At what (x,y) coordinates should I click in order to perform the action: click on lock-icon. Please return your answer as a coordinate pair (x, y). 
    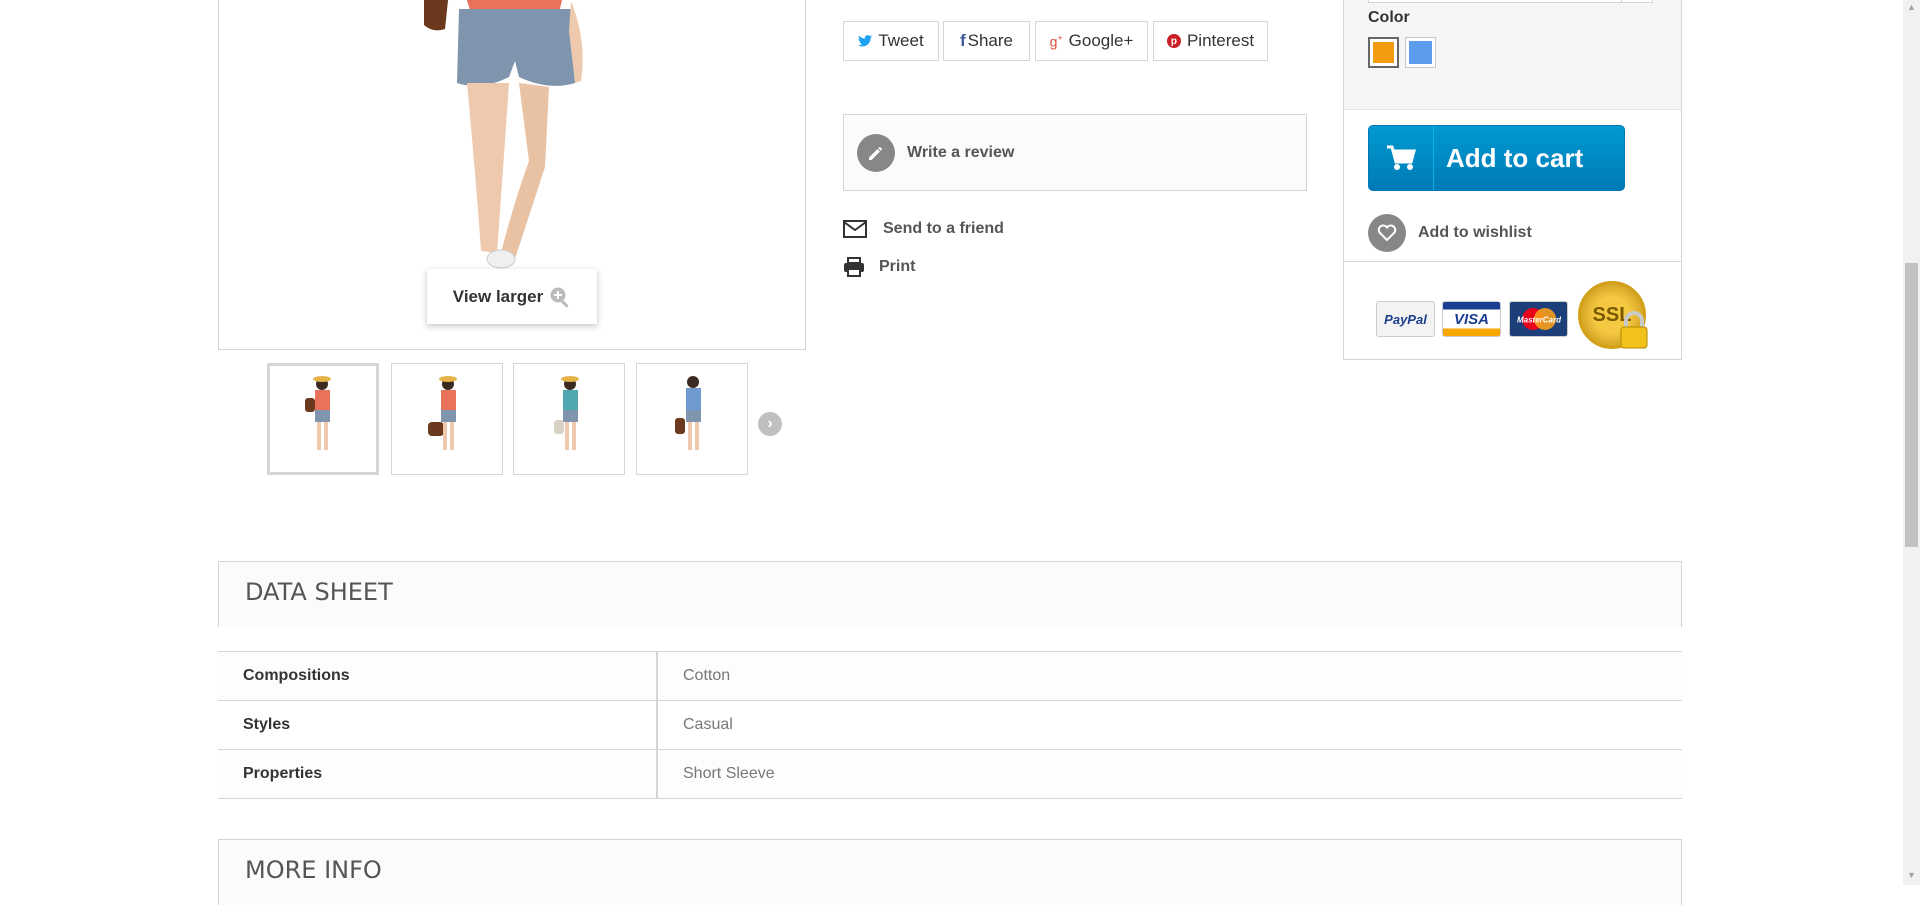
    Looking at the image, I should click on (1634, 330).